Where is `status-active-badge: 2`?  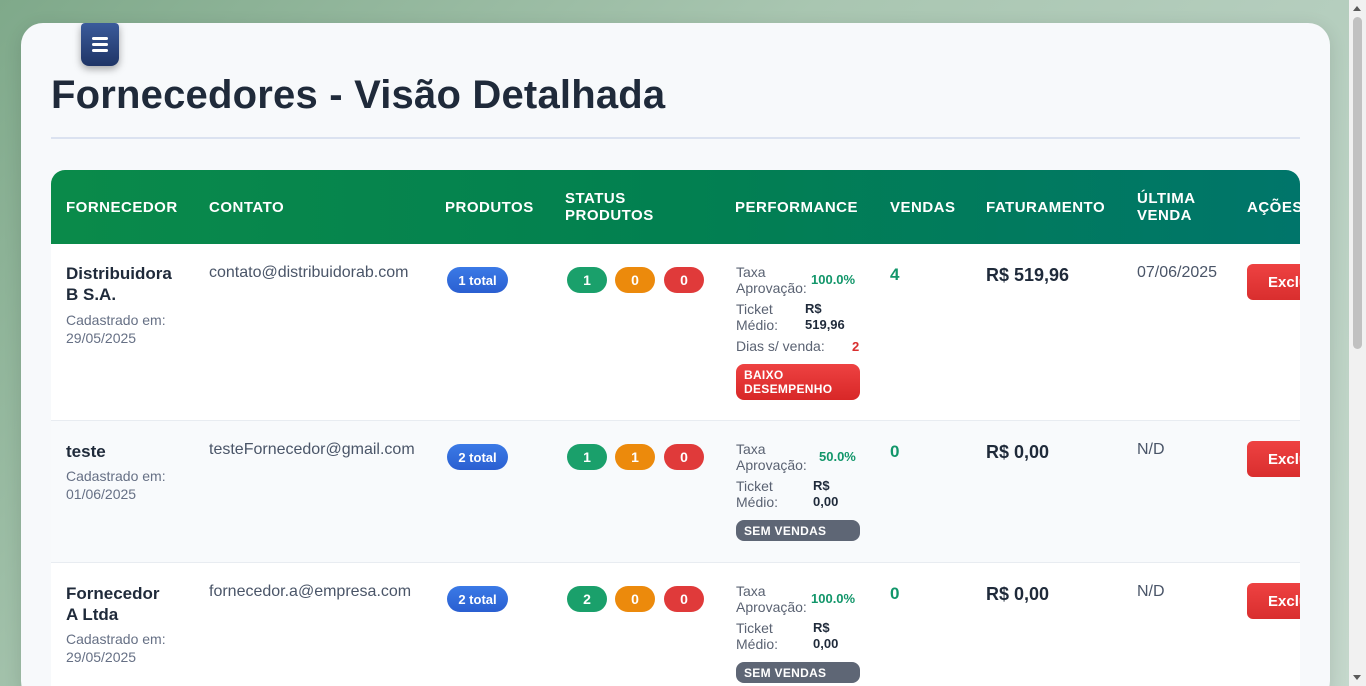
status-active-badge: 2 is located at coordinates (587, 599).